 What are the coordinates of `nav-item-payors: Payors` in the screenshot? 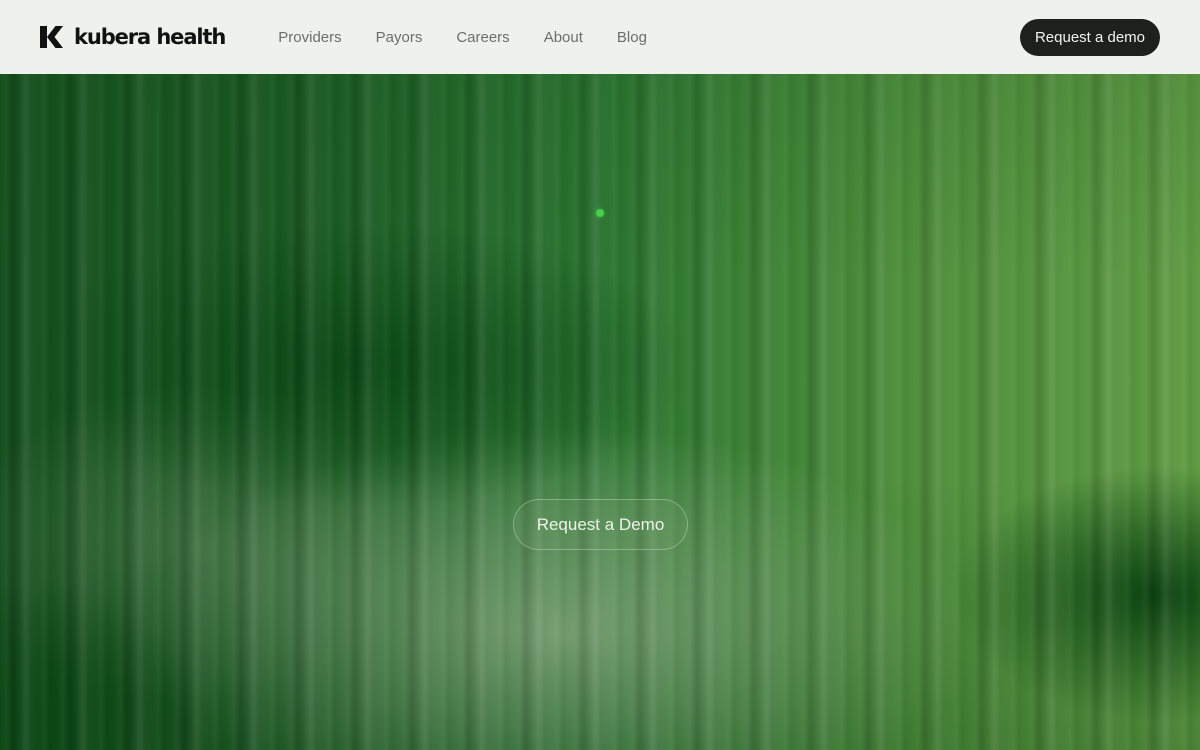 It's located at (399, 37).